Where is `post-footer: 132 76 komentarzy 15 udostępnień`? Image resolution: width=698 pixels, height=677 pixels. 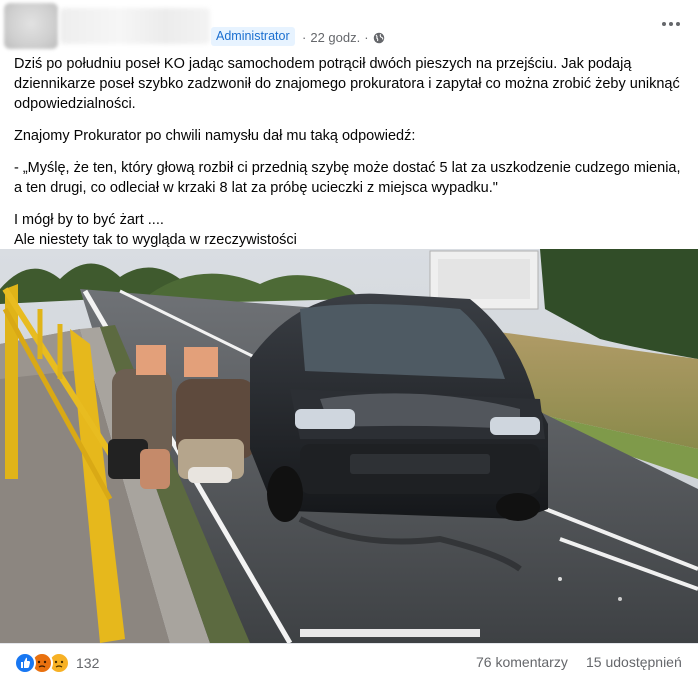
post-footer: 132 76 komentarzy 15 udostępnień is located at coordinates (349, 660).